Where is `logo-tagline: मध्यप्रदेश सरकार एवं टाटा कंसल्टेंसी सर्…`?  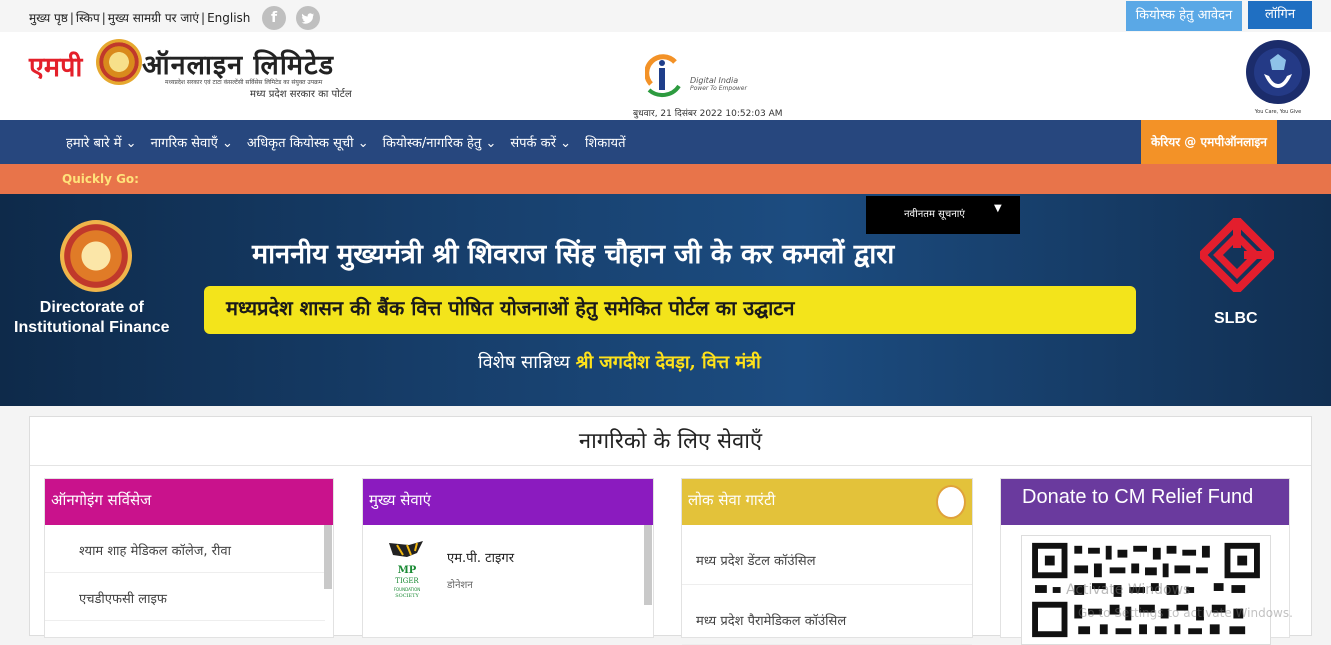
logo-tagline: मध्यप्रदेश सरकार एवं टाटा कंसल्टेंसी सर्… is located at coordinates (244, 82).